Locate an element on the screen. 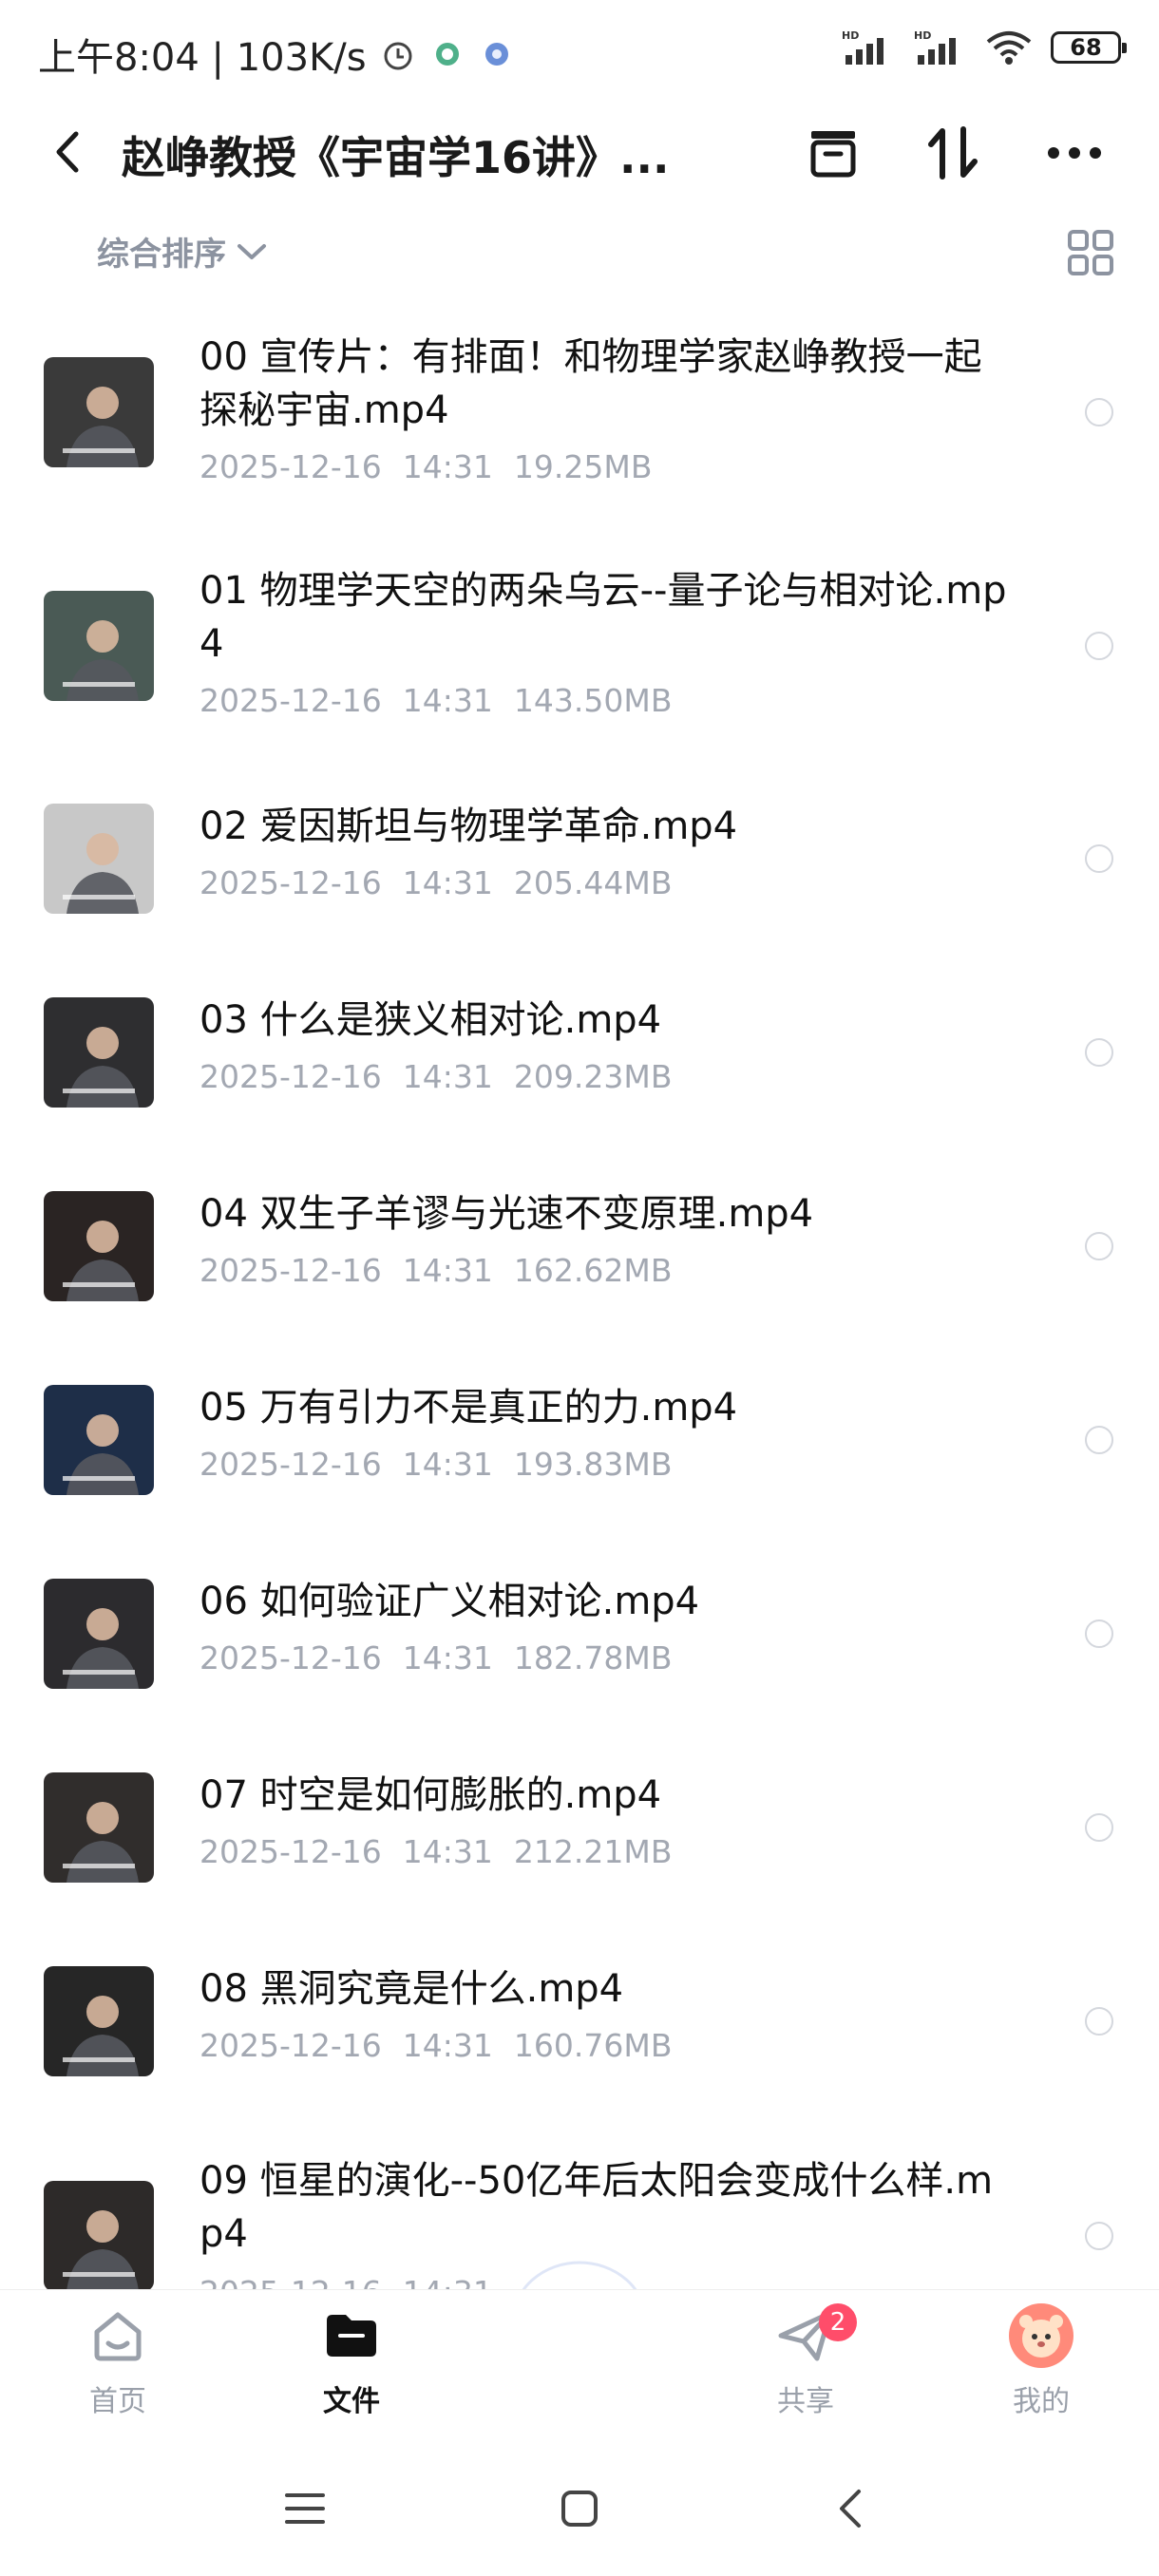 The image size is (1159, 2576). file-name: 06 如何验证广义相对论.mp4 is located at coordinates (450, 1601).